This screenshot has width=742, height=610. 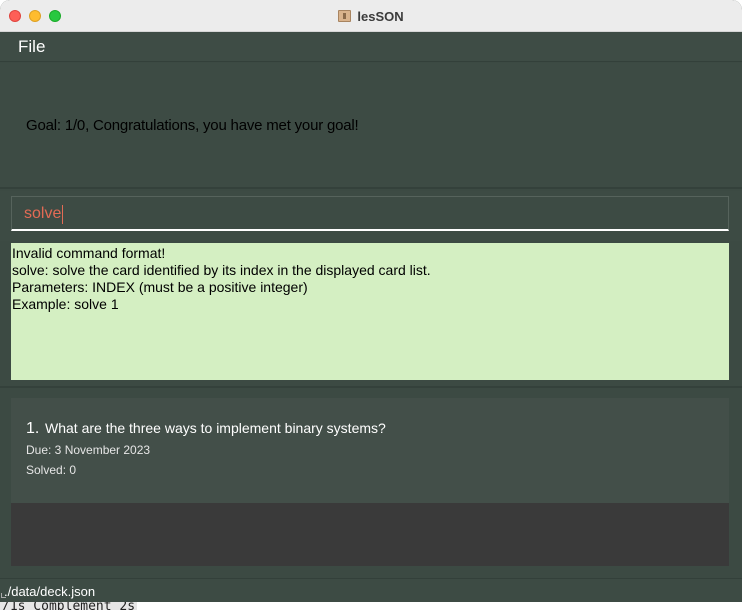 What do you see at coordinates (88, 450) in the screenshot?
I see `card-due-date: Due: 3 November 2023` at bounding box center [88, 450].